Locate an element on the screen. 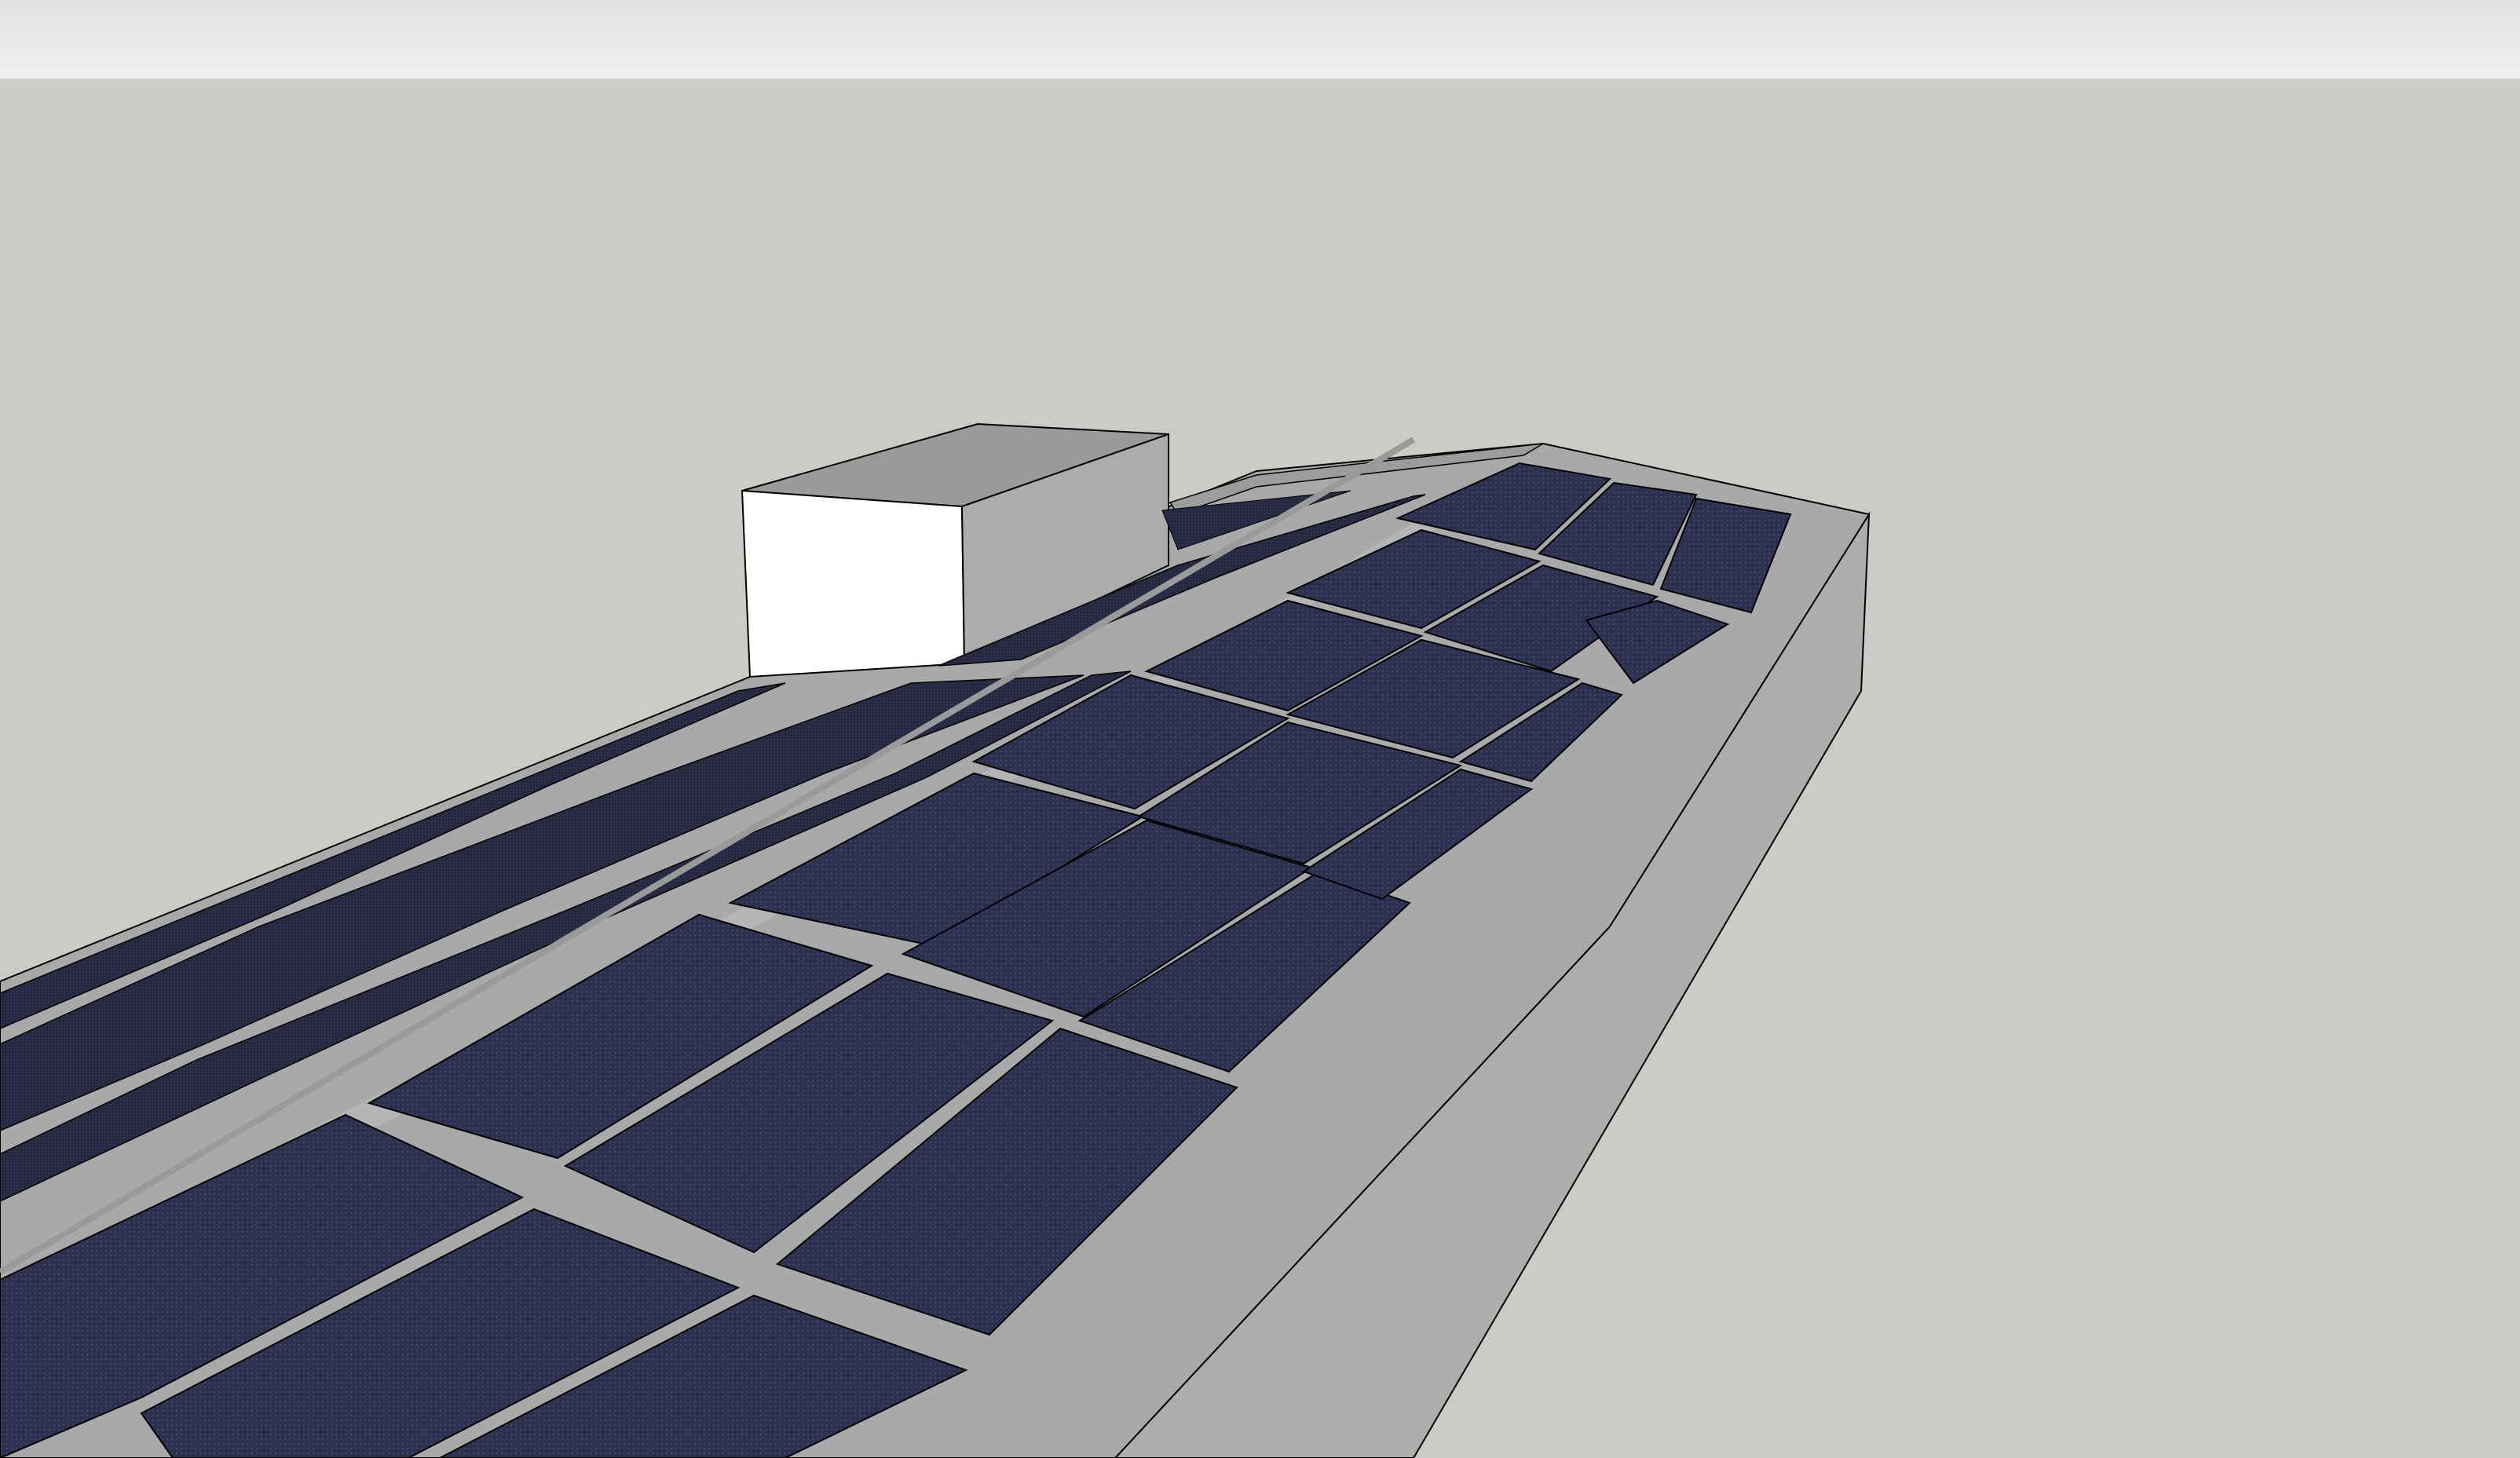  window-title-bar is located at coordinates (1260, 40).